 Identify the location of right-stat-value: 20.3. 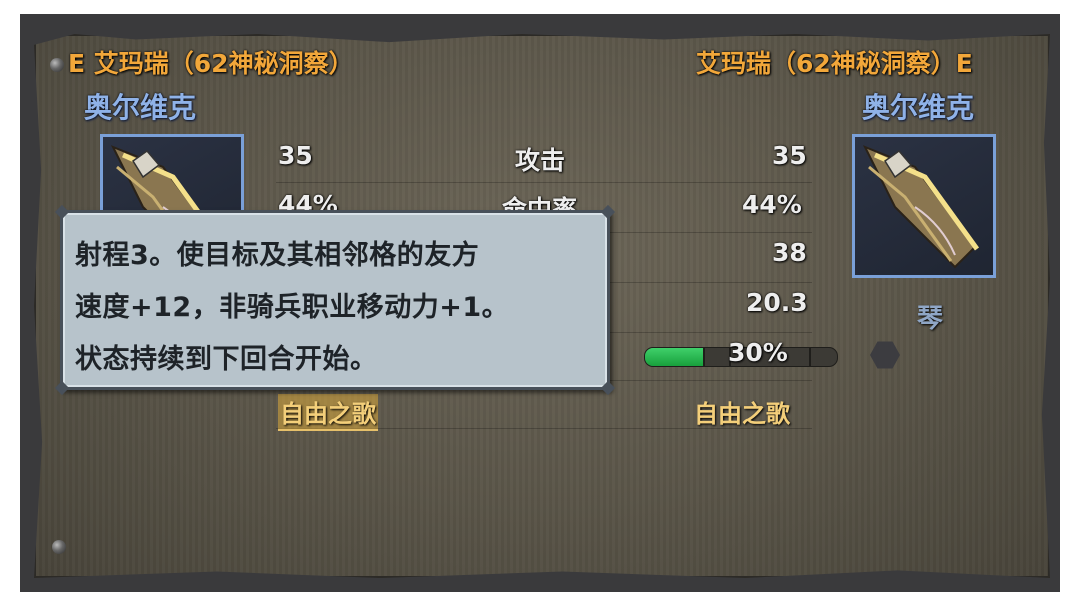
(777, 302).